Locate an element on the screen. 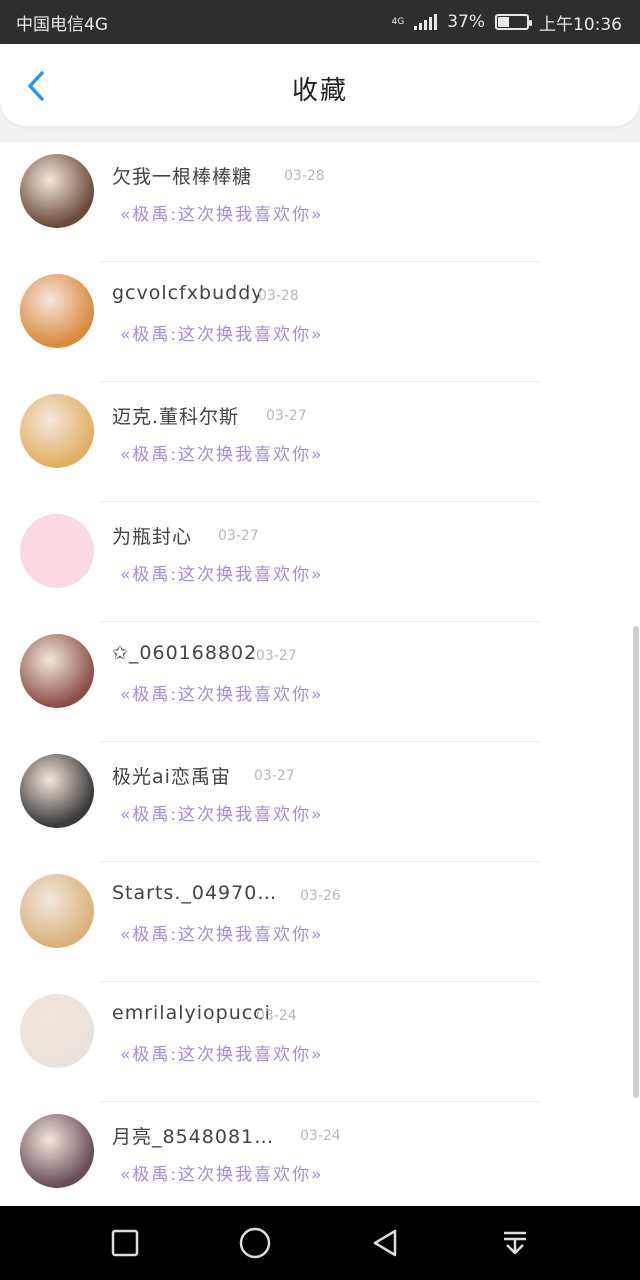 This screenshot has width=640, height=1280. battery-icon: ⚡ is located at coordinates (513, 22).